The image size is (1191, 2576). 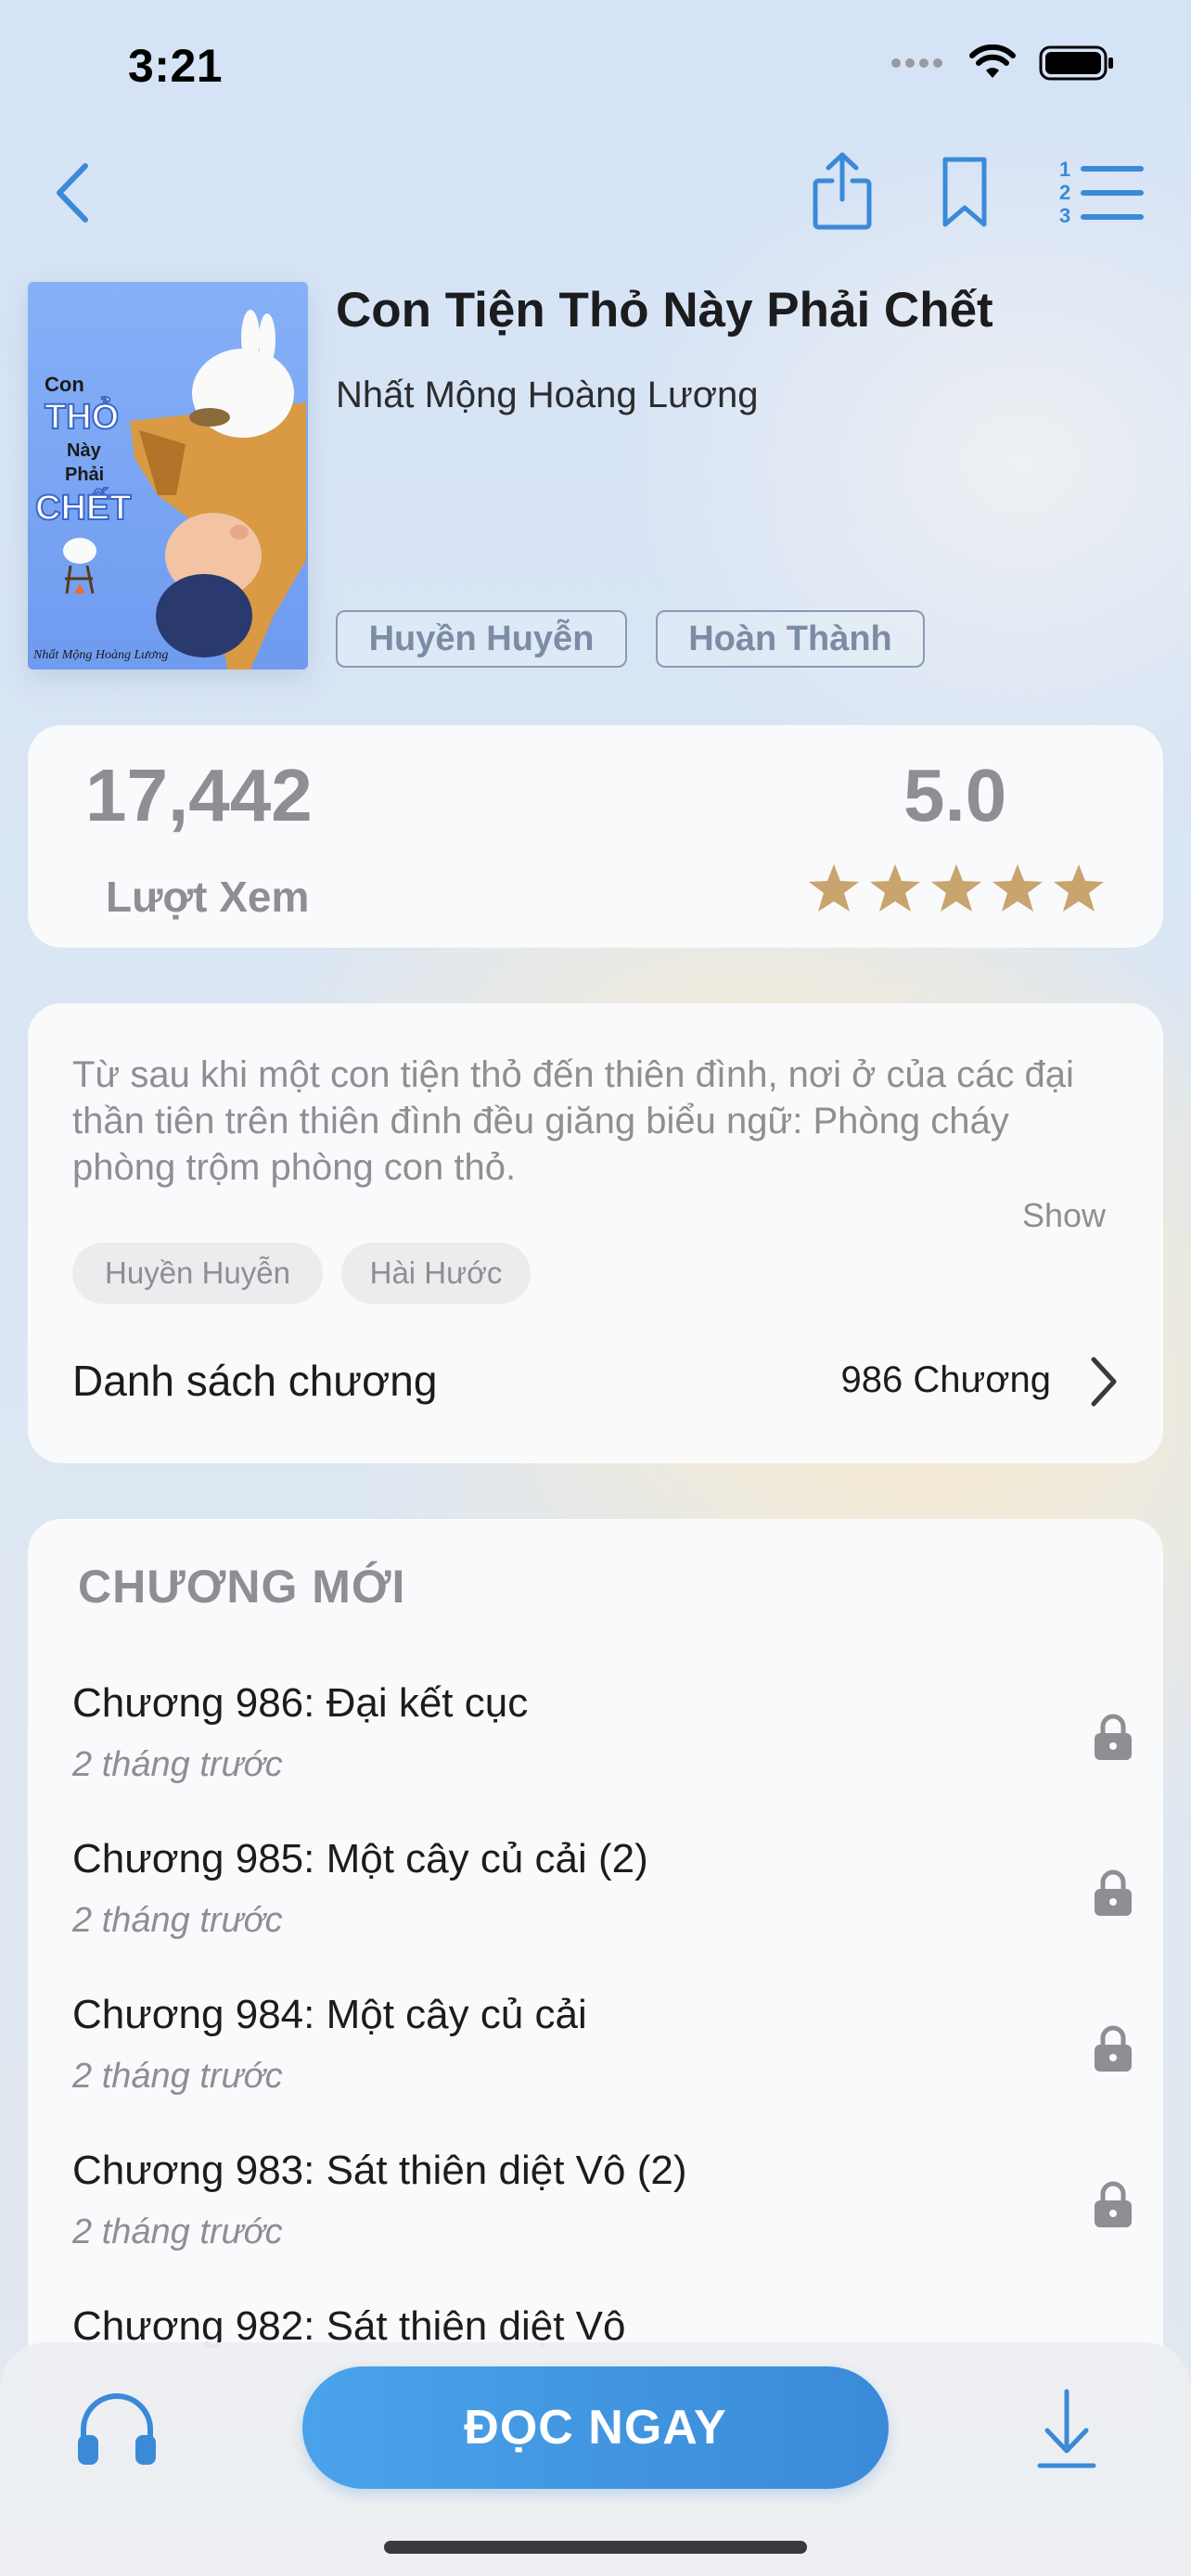 What do you see at coordinates (436, 1273) in the screenshot?
I see `tag-chip-hai-huoc: Hài Hước` at bounding box center [436, 1273].